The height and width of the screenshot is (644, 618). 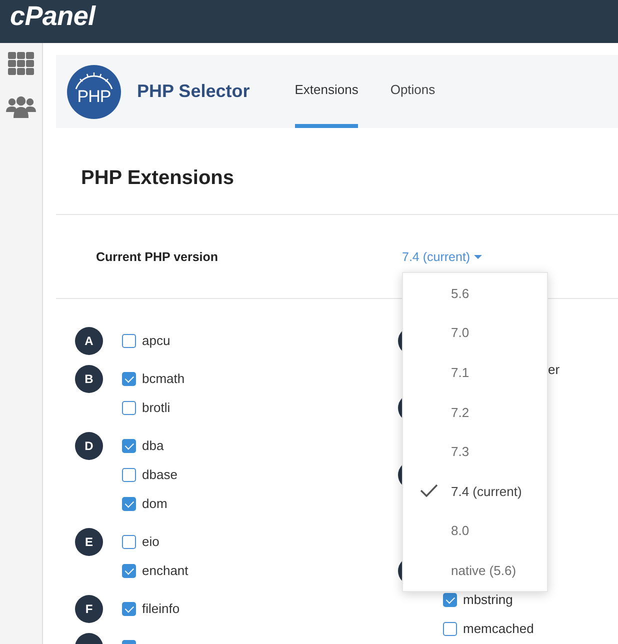 What do you see at coordinates (156, 407) in the screenshot?
I see `extension-label: brotli` at bounding box center [156, 407].